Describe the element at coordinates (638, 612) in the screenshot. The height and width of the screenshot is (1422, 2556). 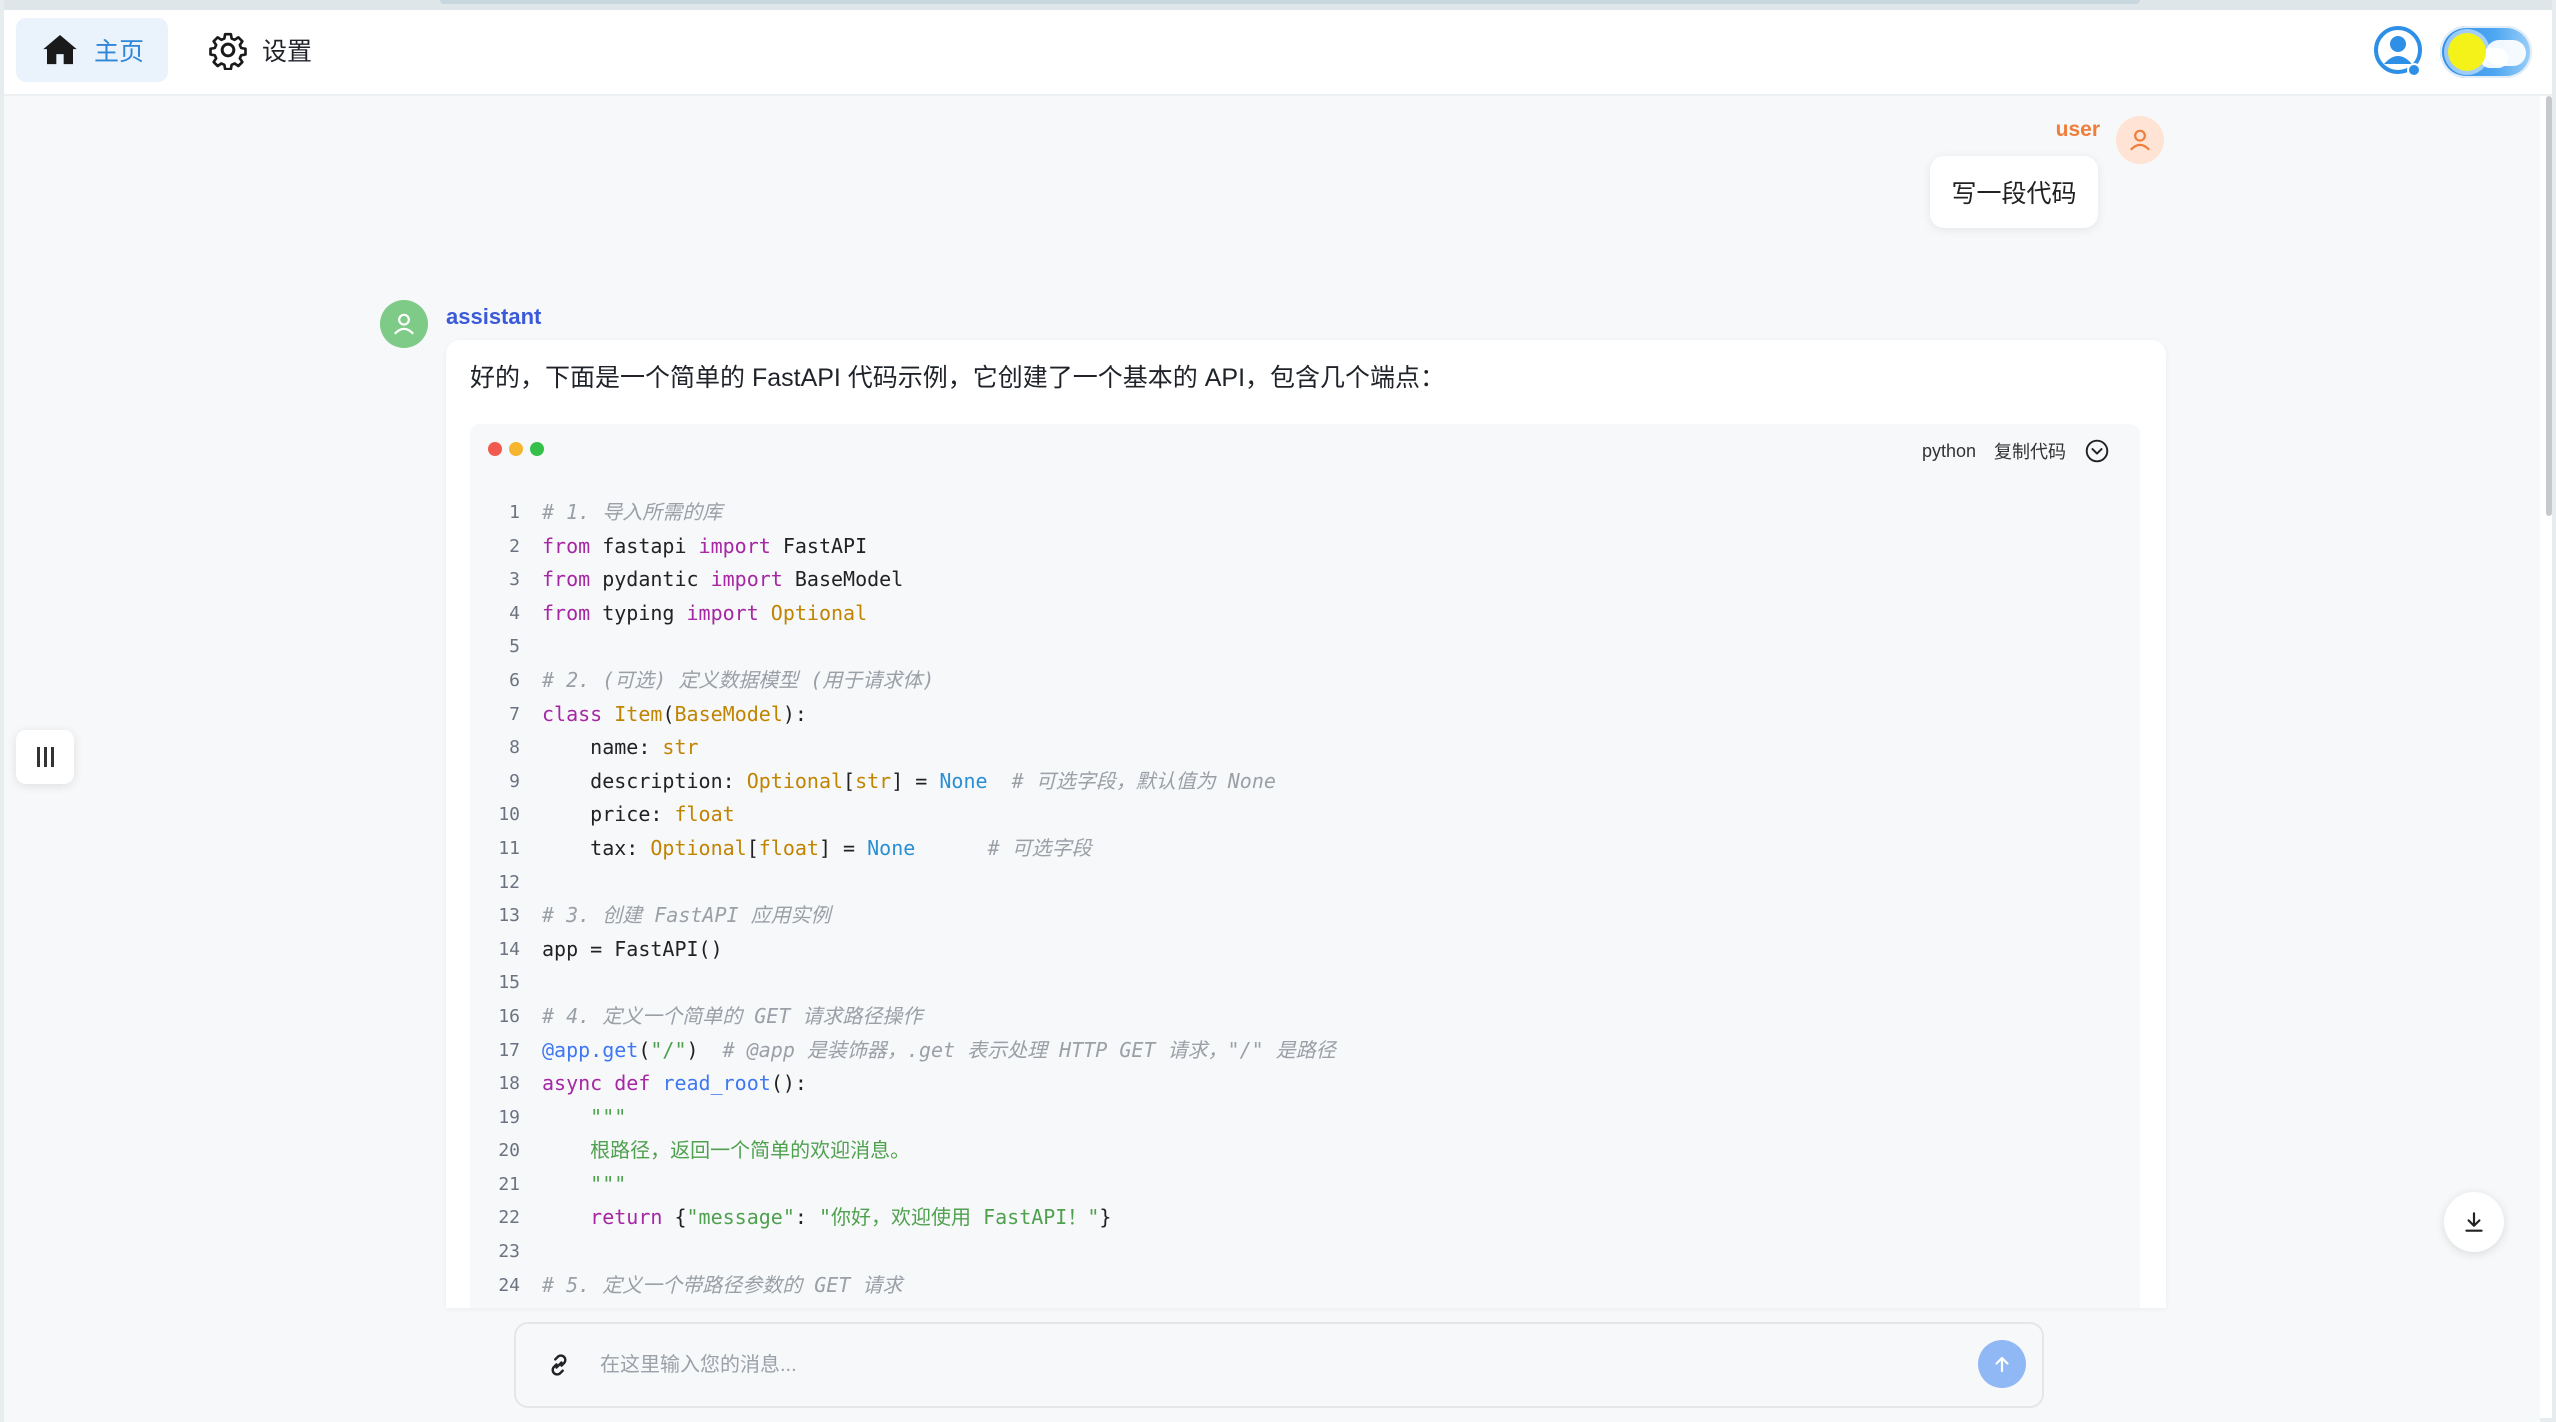
I see `code-token: typing` at that location.